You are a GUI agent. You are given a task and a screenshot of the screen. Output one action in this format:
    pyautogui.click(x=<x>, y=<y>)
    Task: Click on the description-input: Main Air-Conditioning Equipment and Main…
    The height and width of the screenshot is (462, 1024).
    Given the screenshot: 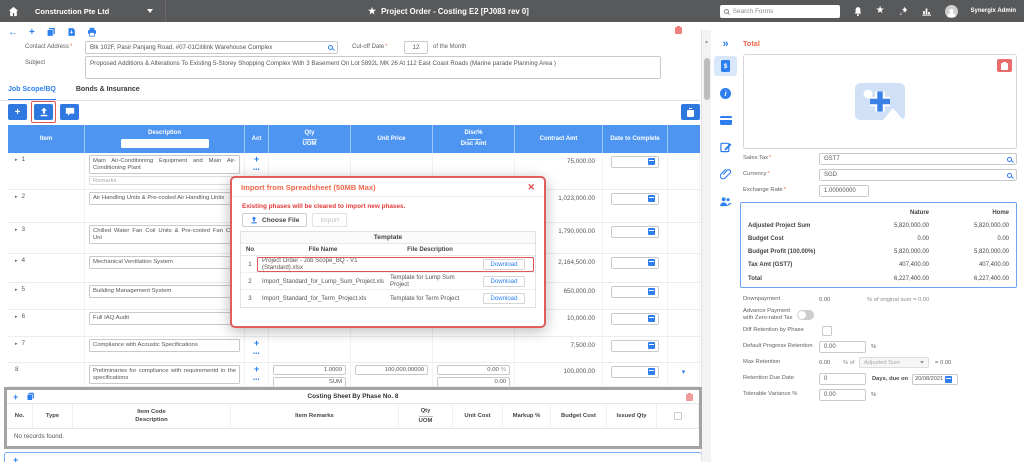 What is the action you would take?
    pyautogui.click(x=164, y=164)
    